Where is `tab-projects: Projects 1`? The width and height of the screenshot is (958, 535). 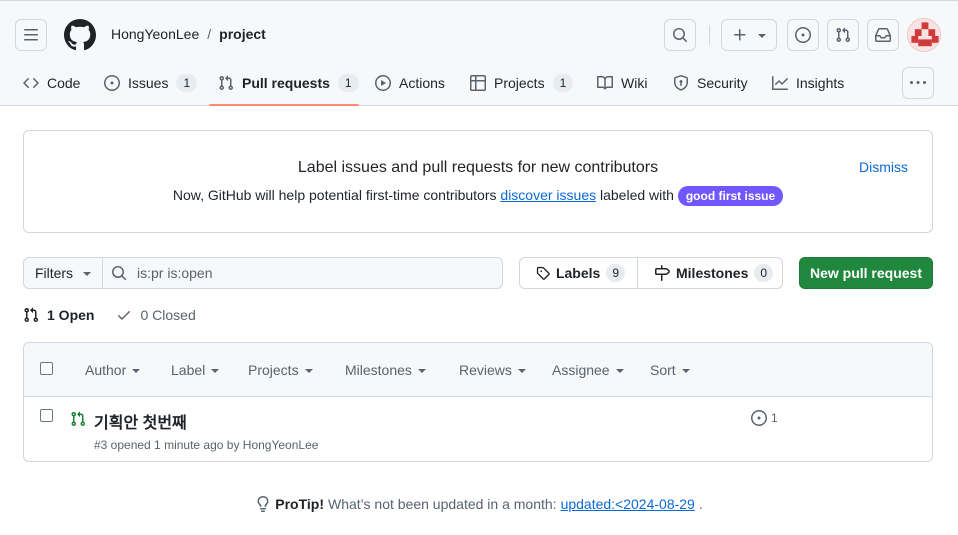 tab-projects: Projects 1 is located at coordinates (522, 83).